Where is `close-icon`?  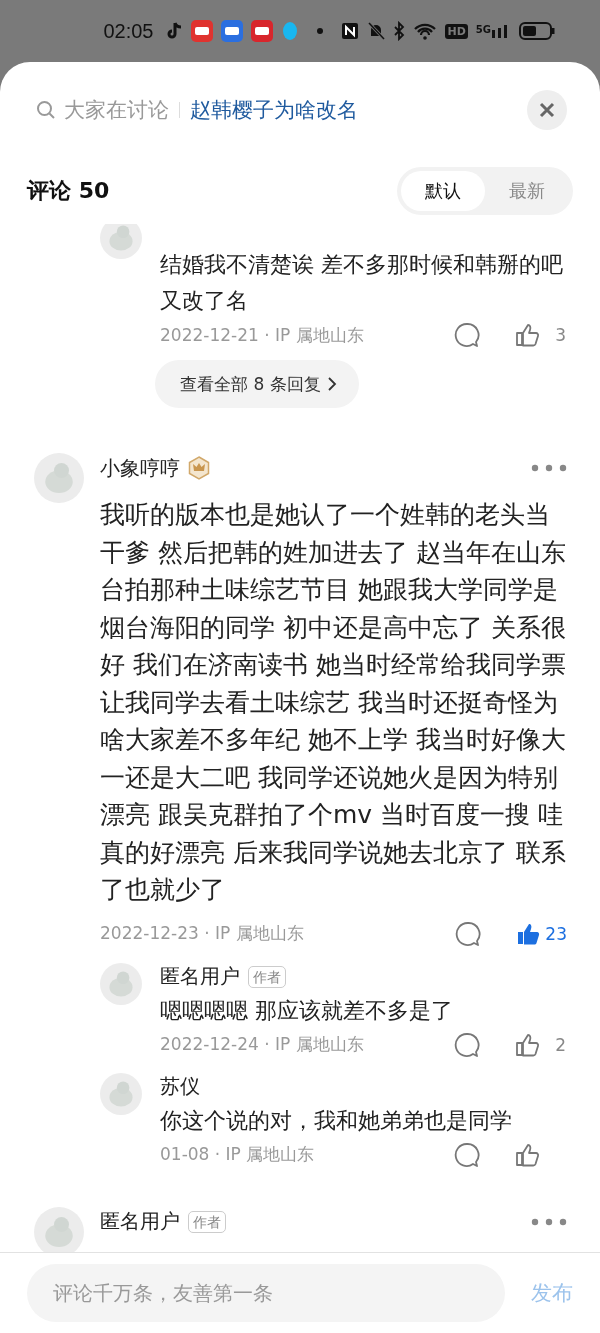
close-icon is located at coordinates (547, 110).